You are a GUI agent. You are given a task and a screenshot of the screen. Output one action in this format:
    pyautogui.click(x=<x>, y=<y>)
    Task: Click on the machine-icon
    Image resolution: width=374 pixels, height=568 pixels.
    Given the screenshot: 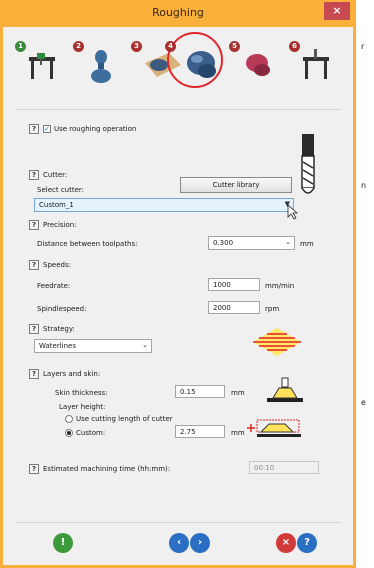 What is the action you would take?
    pyautogui.click(x=42, y=66)
    